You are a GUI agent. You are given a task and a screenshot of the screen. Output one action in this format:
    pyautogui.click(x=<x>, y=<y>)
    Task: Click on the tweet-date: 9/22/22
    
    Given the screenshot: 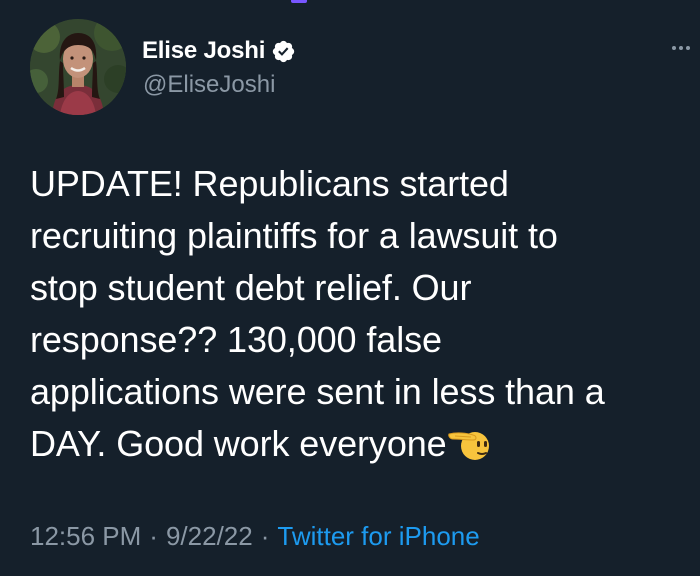 What is the action you would take?
    pyautogui.click(x=209, y=536)
    